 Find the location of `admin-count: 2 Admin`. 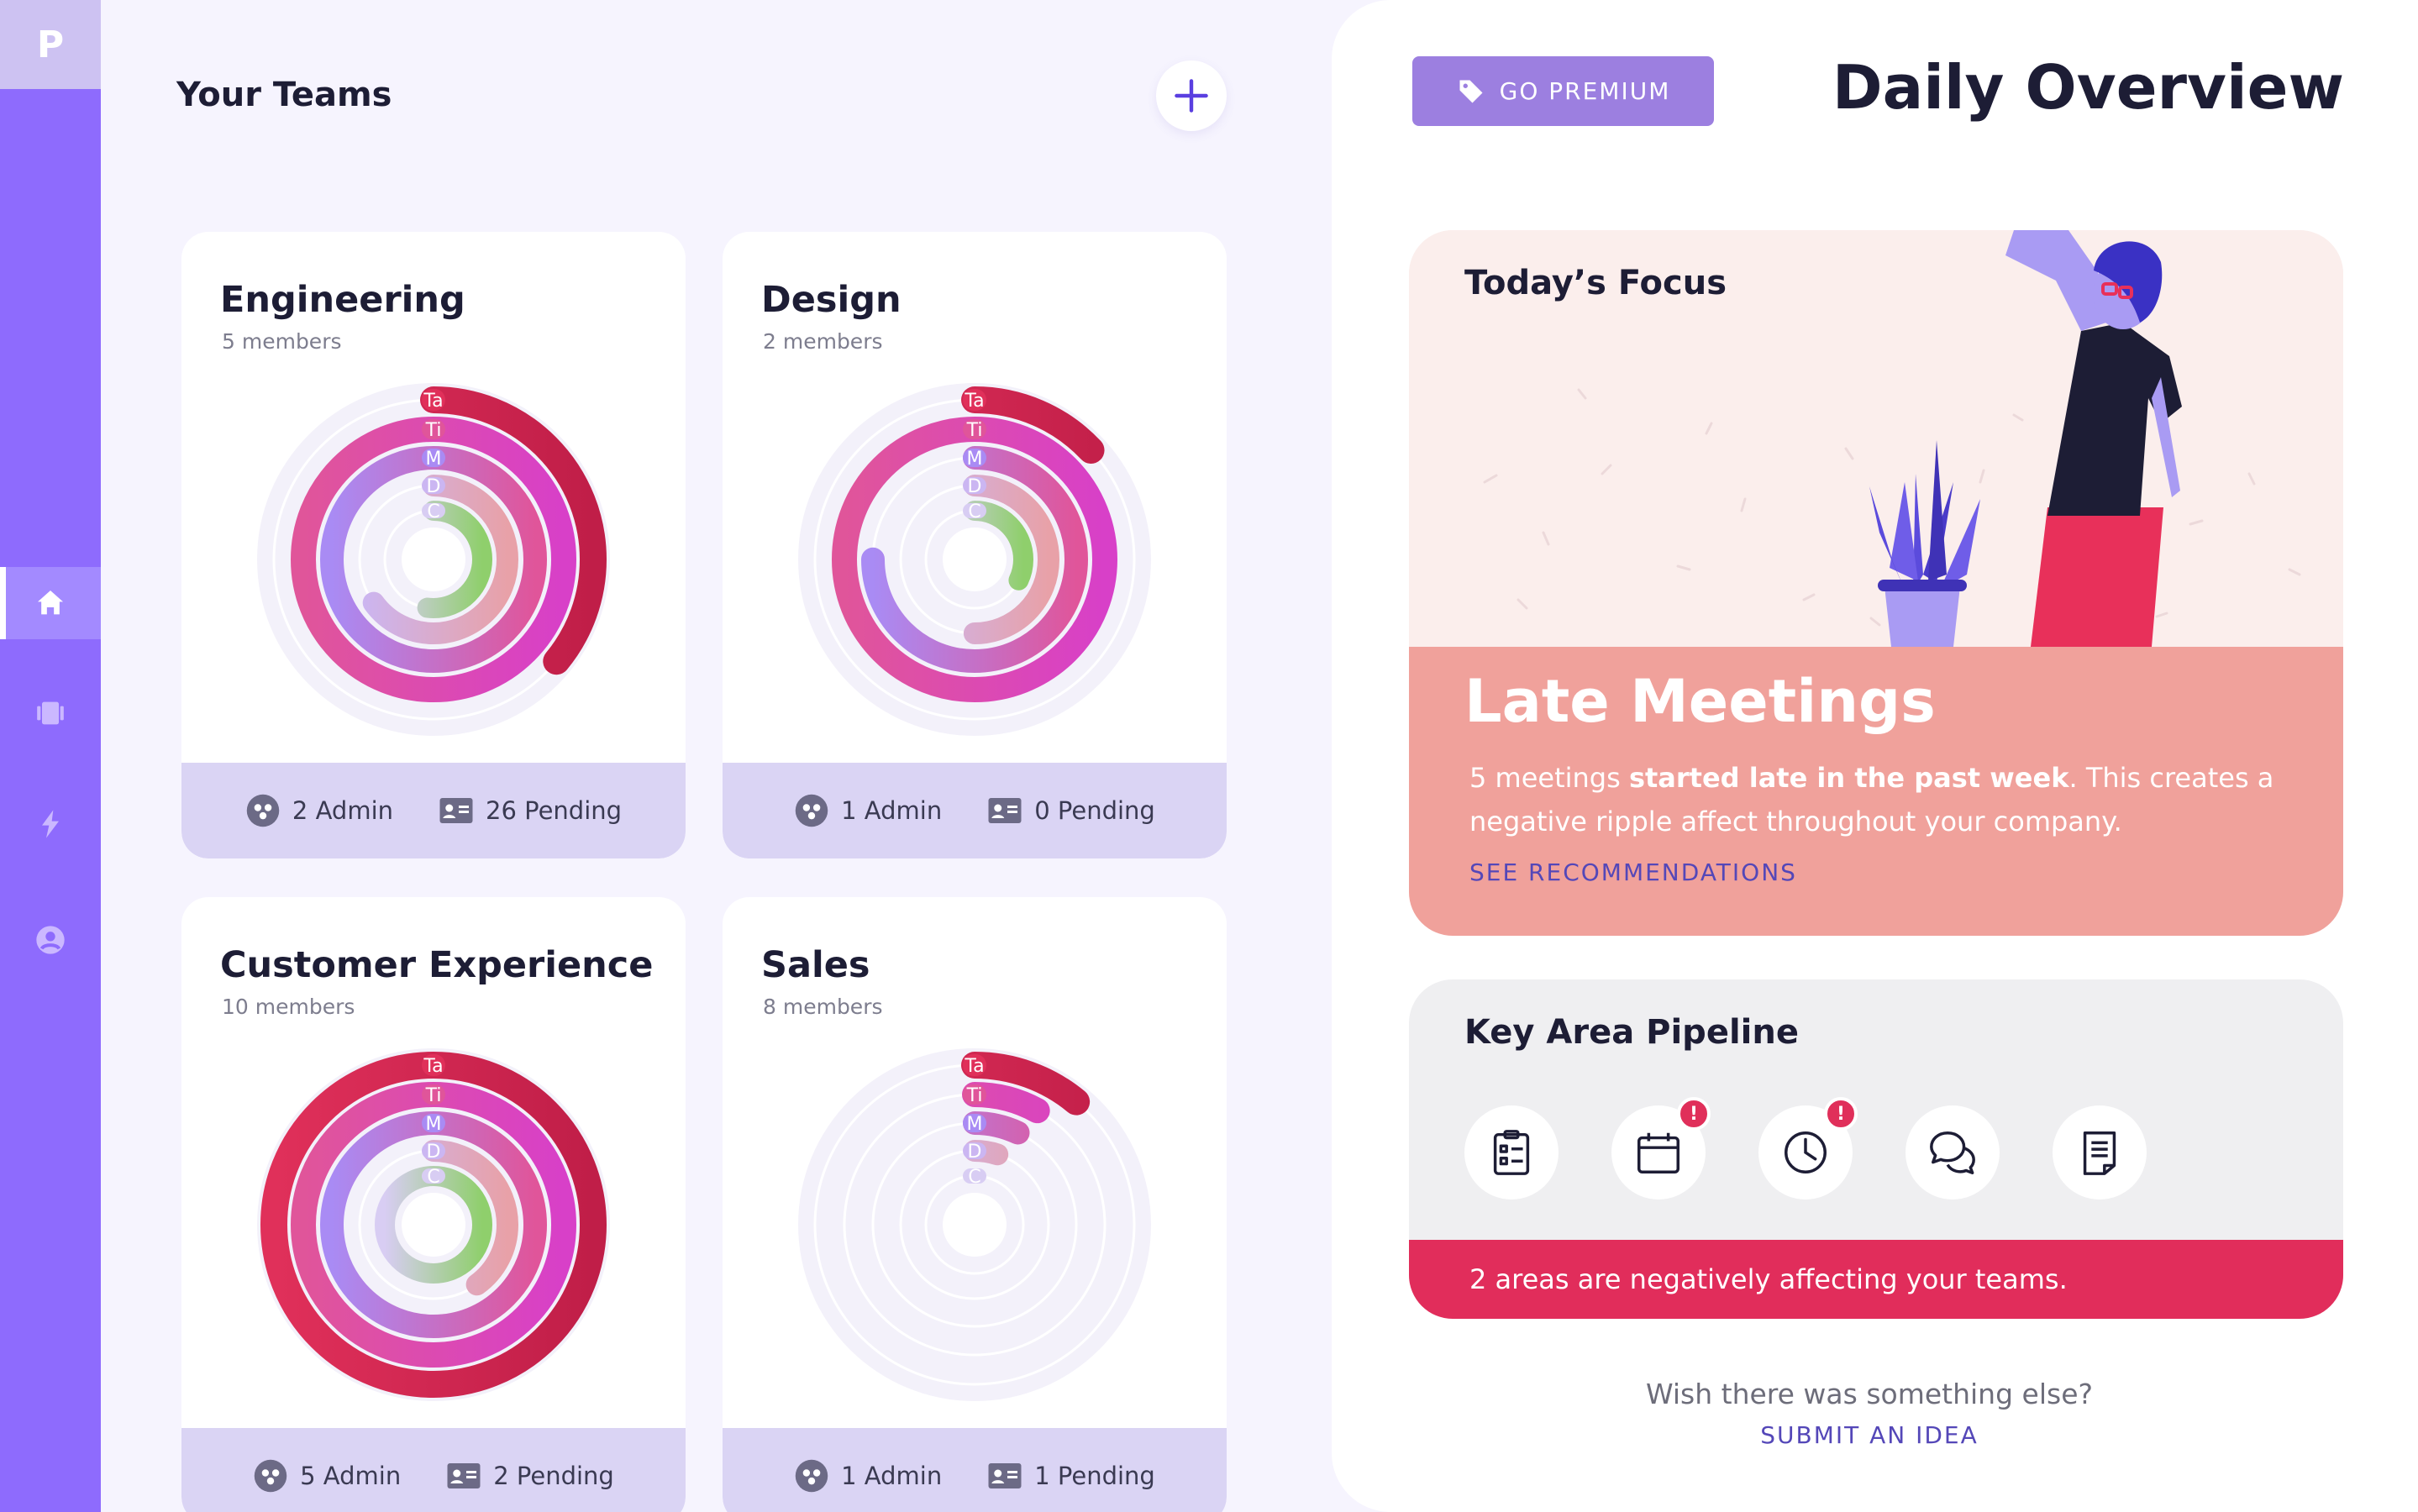

admin-count: 2 Admin is located at coordinates (343, 810).